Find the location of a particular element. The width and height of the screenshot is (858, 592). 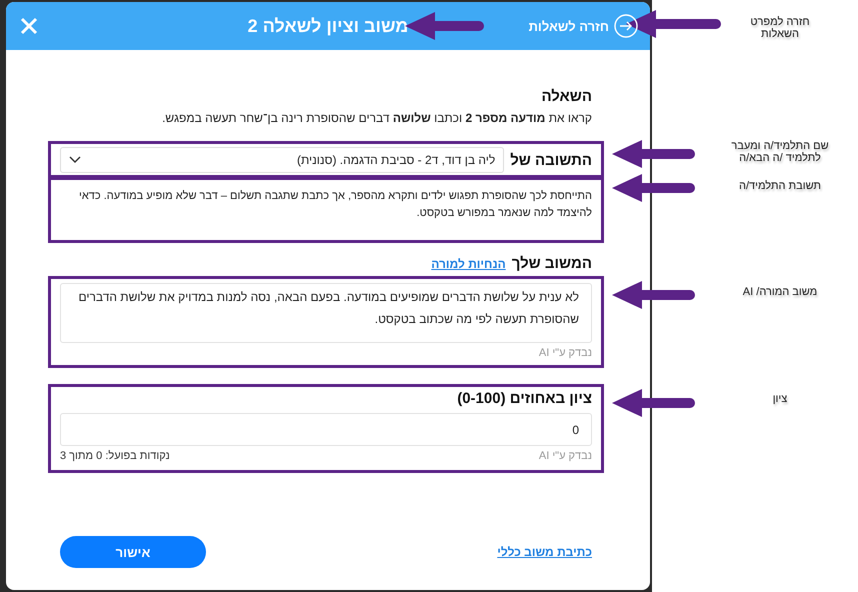

back-button: חזרה לשאלות is located at coordinates (583, 26).